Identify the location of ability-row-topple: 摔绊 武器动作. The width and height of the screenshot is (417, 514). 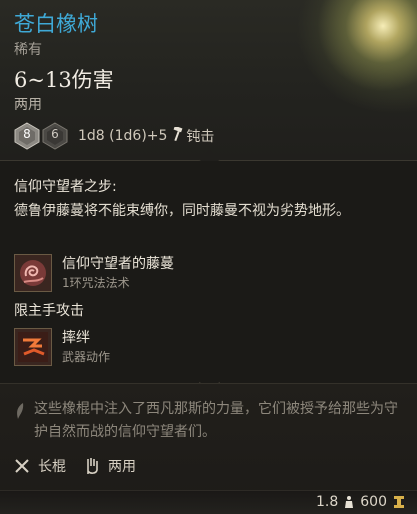
(62, 347).